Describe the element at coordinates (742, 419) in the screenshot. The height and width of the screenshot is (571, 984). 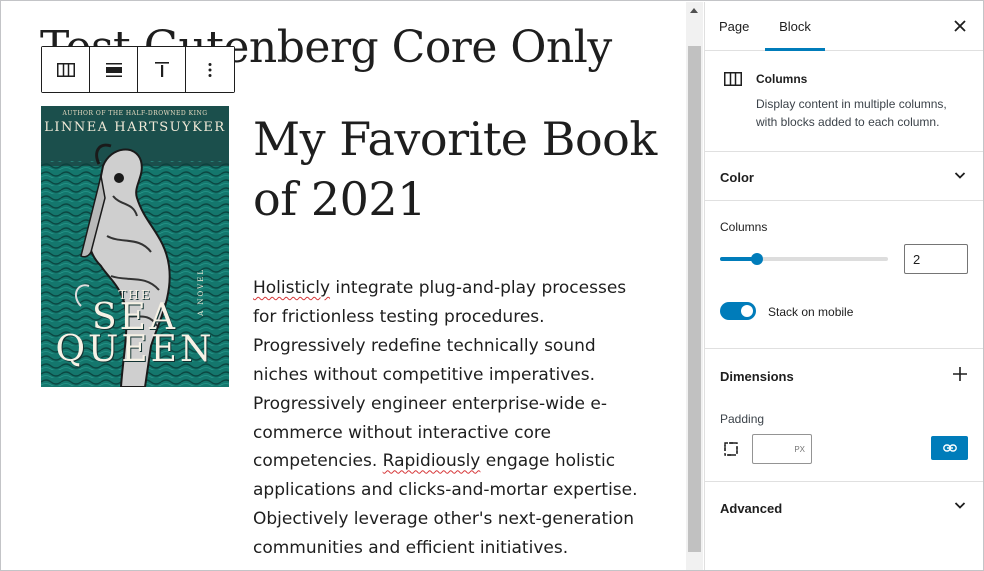
I see `padding-label: Padding` at that location.